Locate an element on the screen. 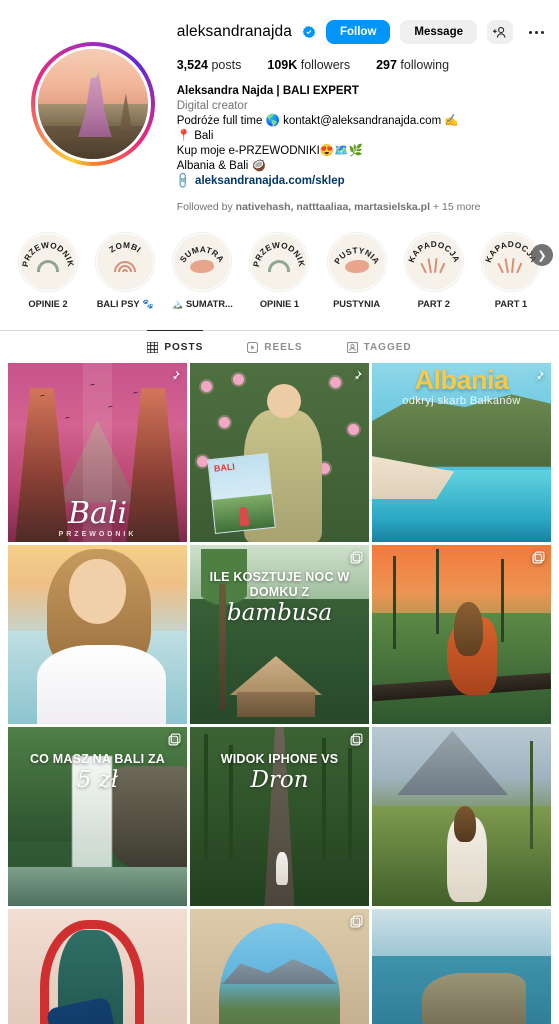 This screenshot has height=1024, width=559. post-thumbnail: BALI is located at coordinates (279, 452).